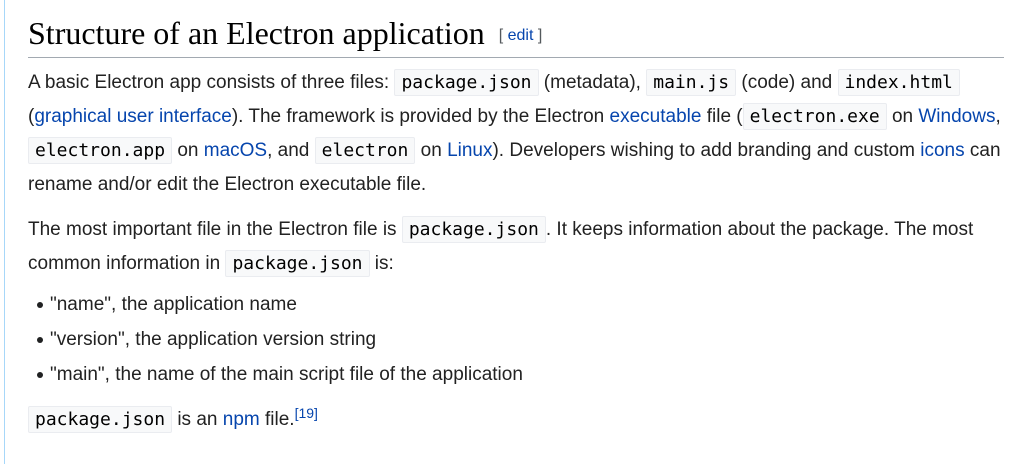  What do you see at coordinates (277, 419) in the screenshot?
I see `text: file.` at bounding box center [277, 419].